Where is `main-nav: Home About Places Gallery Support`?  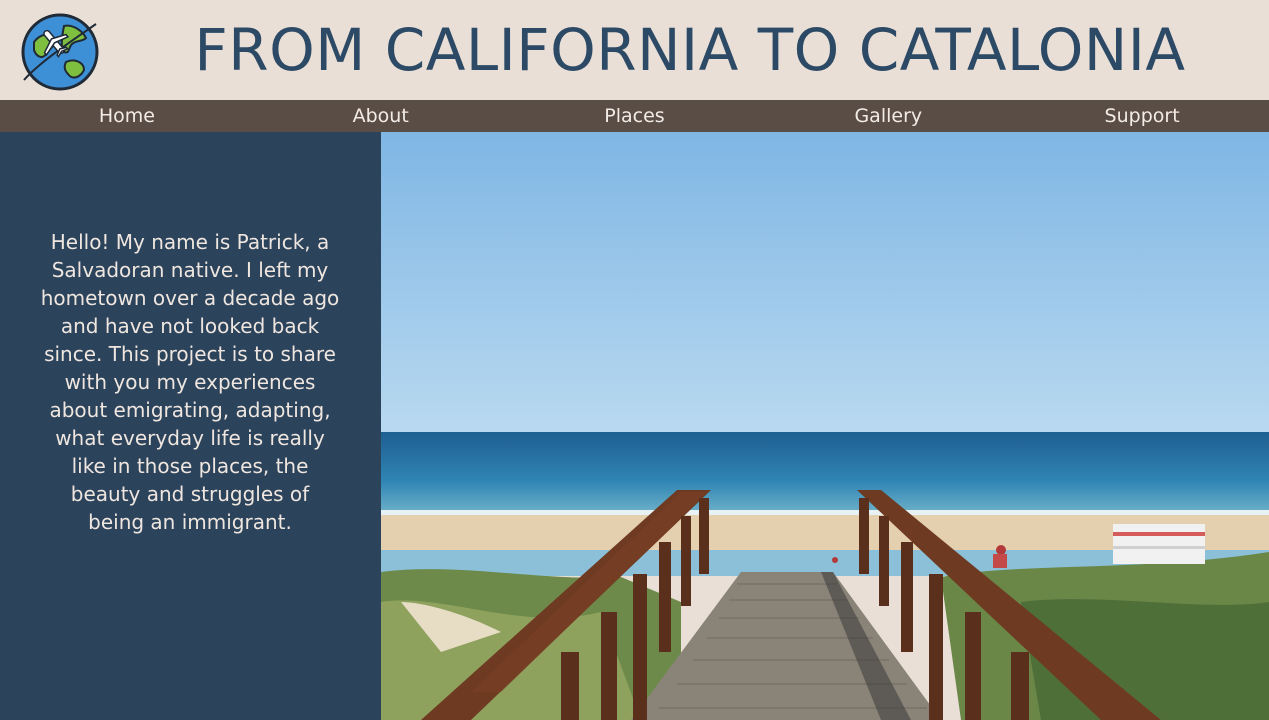
main-nav: Home About Places Gallery Support is located at coordinates (634, 116).